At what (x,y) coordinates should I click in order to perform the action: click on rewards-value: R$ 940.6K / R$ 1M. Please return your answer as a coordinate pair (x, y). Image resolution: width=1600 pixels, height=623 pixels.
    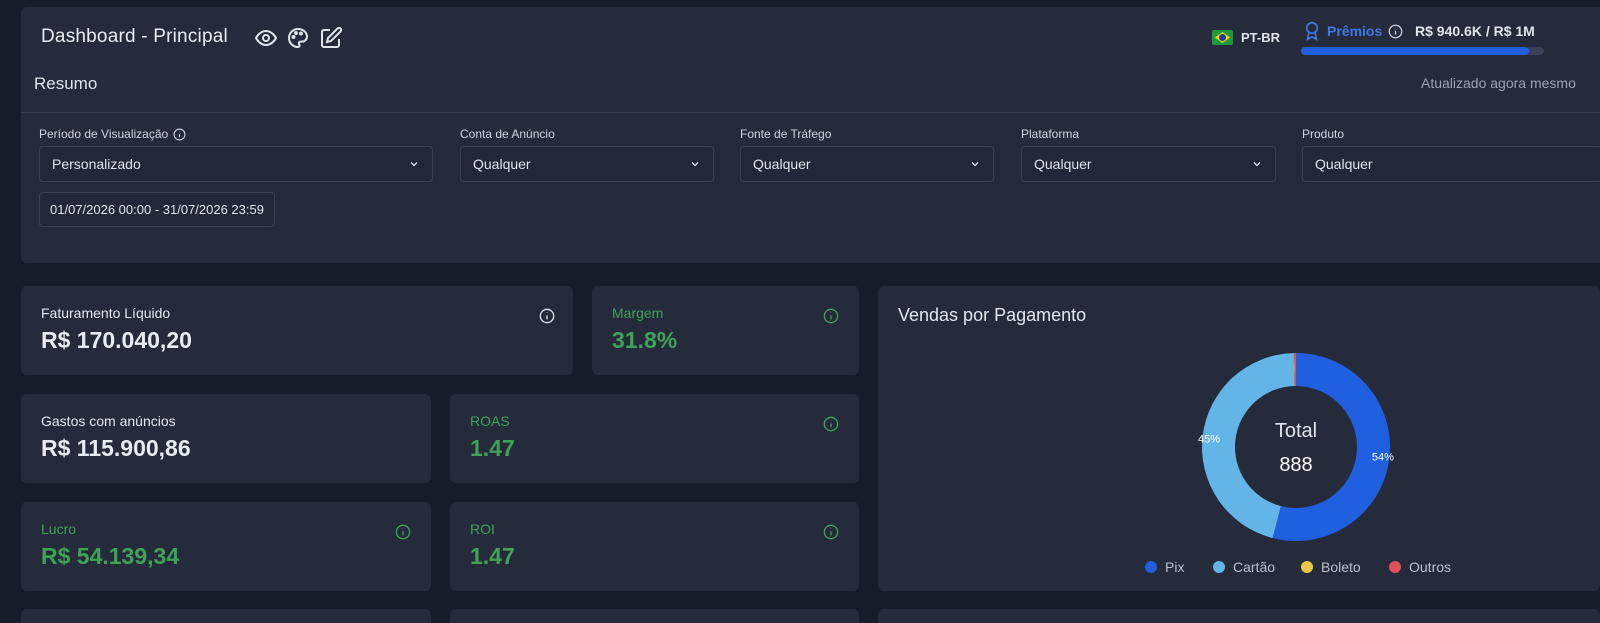
    Looking at the image, I should click on (1475, 31).